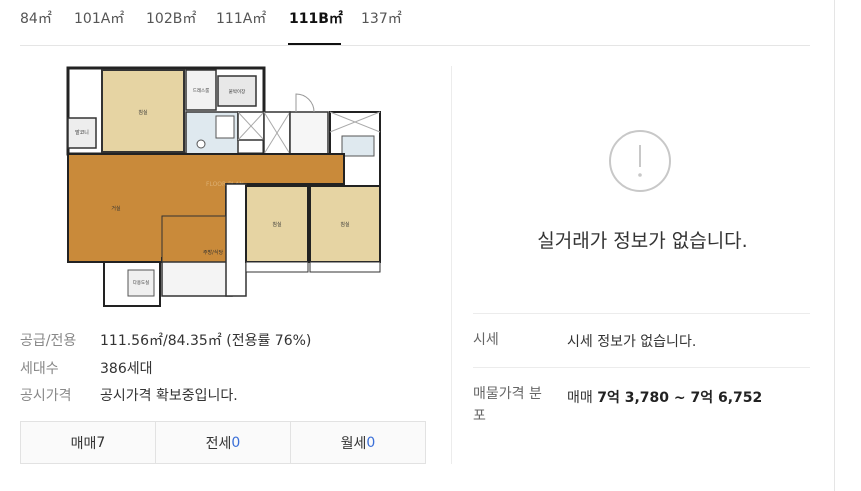 This screenshot has width=861, height=491. Describe the element at coordinates (415, 23) in the screenshot. I see `area-tabs: 84㎡ 101A㎡ 102B㎡ 111A㎡ 111B㎡ 137㎡` at that location.